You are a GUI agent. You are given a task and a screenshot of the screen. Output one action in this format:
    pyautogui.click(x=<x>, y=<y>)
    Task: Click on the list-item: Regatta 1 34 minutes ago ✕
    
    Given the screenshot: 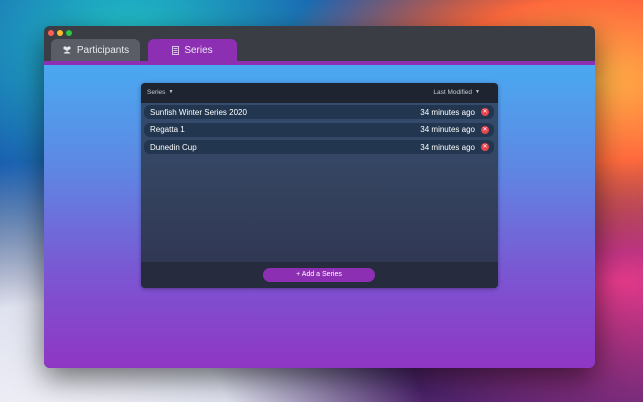 What is the action you would take?
    pyautogui.click(x=319, y=129)
    